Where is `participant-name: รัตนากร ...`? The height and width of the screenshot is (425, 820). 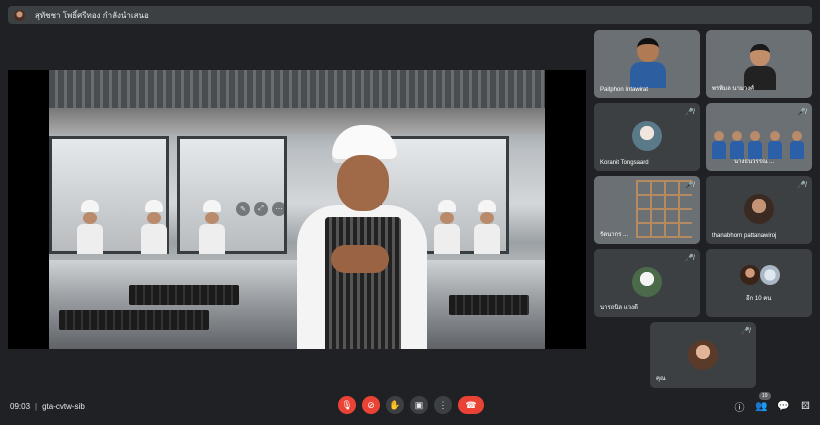 participant-name: รัตนากร ... is located at coordinates (614, 235).